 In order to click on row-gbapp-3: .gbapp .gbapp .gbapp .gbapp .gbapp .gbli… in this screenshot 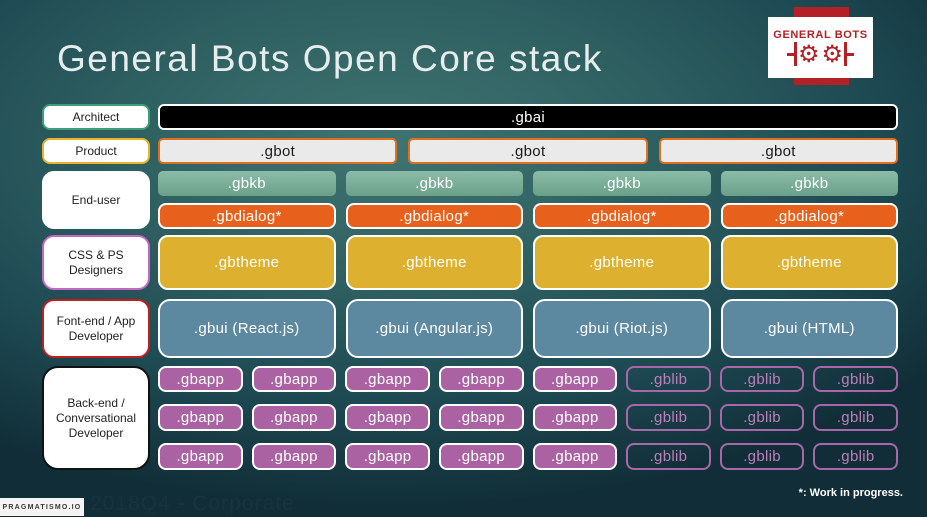, I will do `click(528, 456)`.